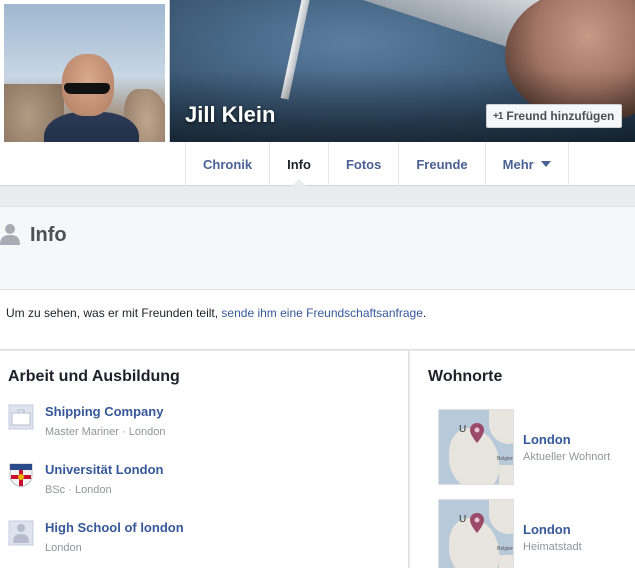  I want to click on place-item-current: U Belgien London Aktueller Wohnort, so click(533, 447).